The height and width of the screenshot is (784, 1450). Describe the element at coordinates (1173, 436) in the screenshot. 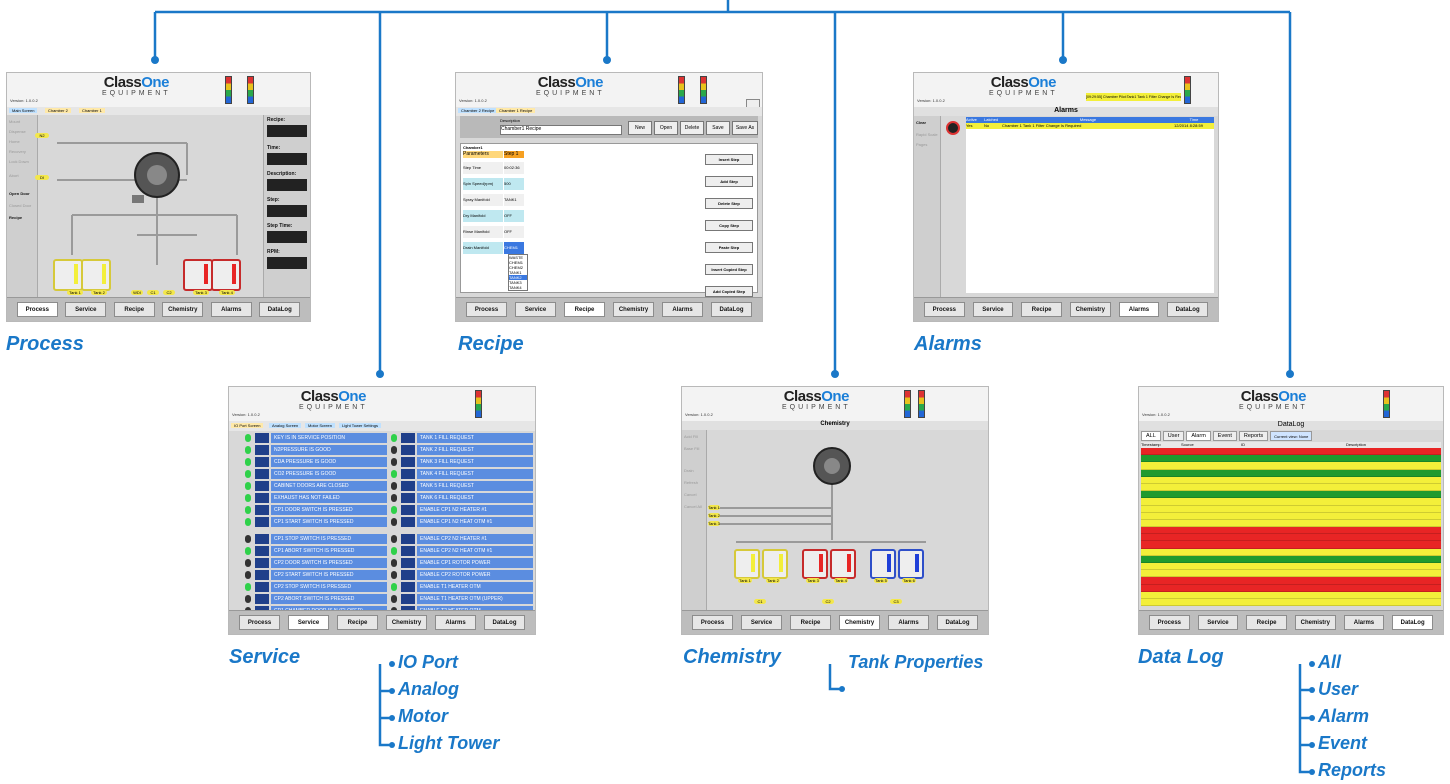

I see `tab-user: User` at that location.